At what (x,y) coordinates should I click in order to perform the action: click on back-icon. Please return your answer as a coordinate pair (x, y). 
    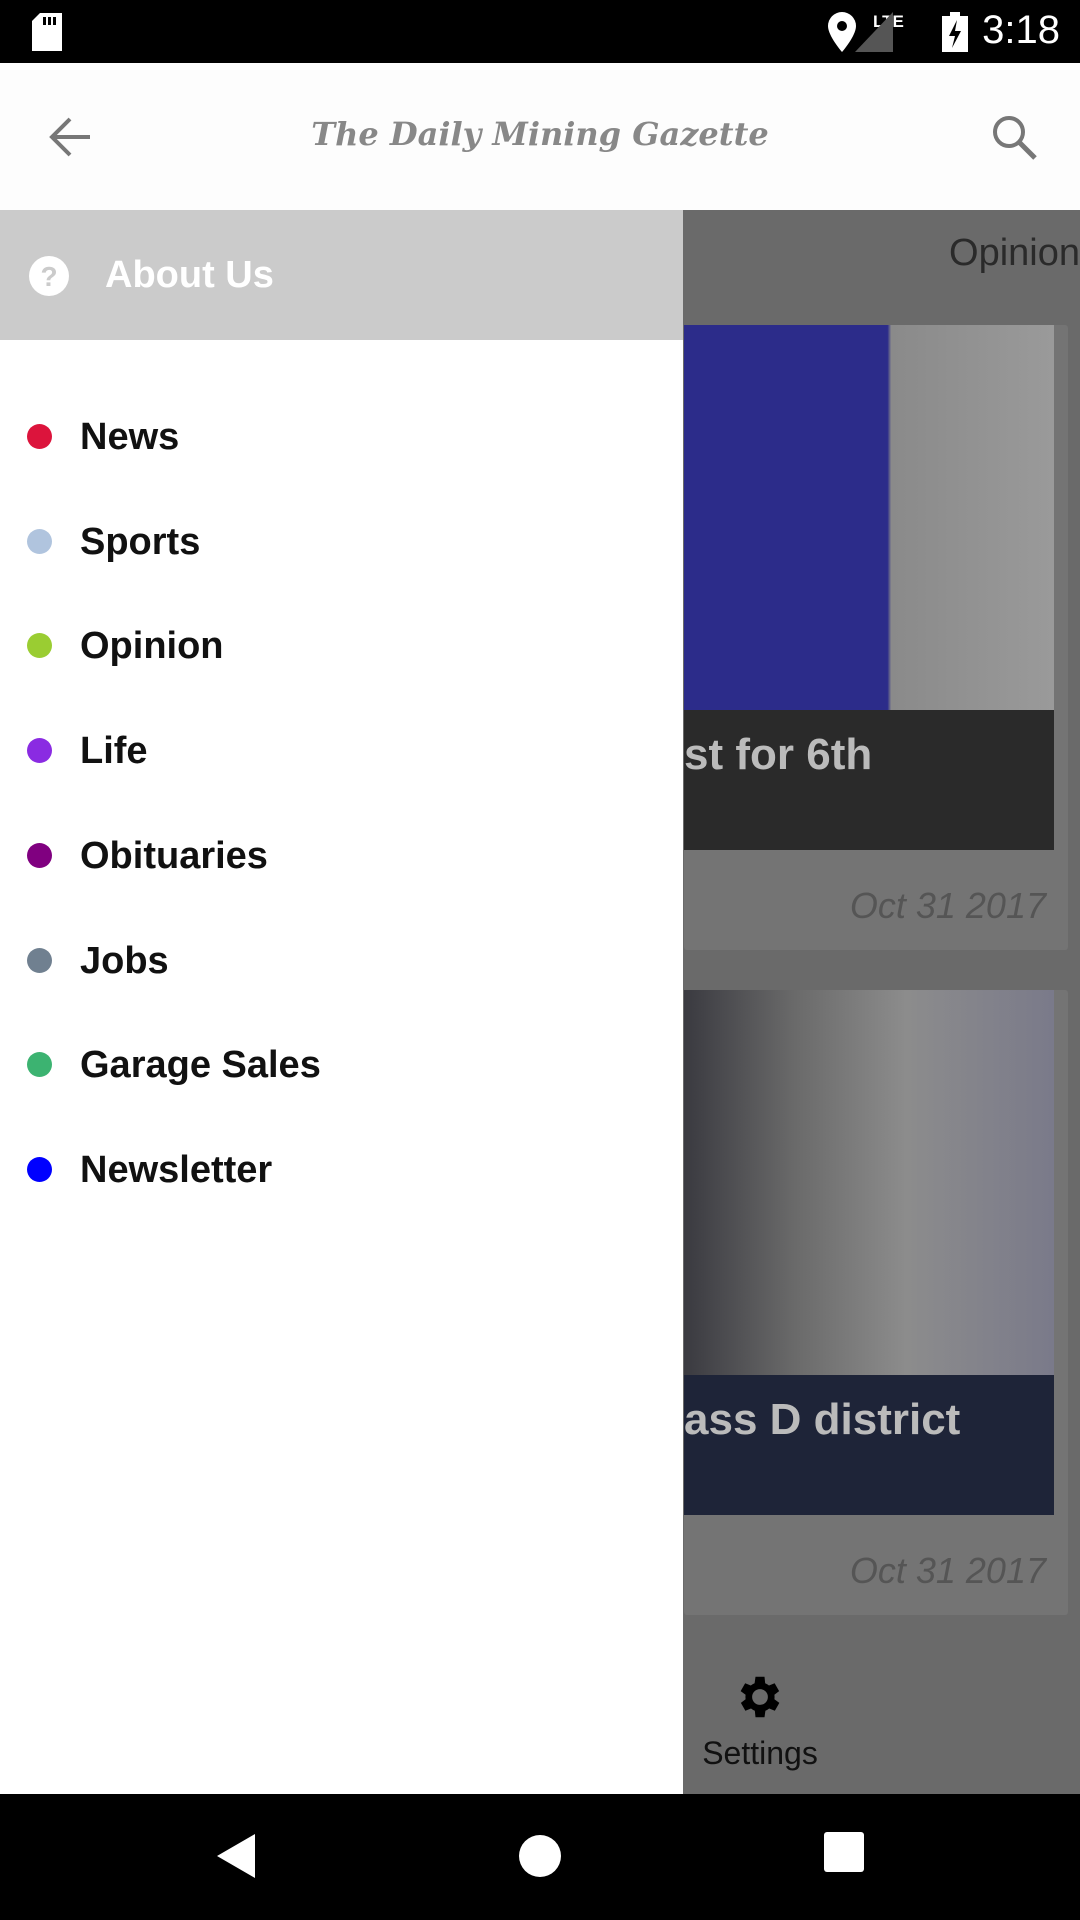
    Looking at the image, I should click on (237, 1856).